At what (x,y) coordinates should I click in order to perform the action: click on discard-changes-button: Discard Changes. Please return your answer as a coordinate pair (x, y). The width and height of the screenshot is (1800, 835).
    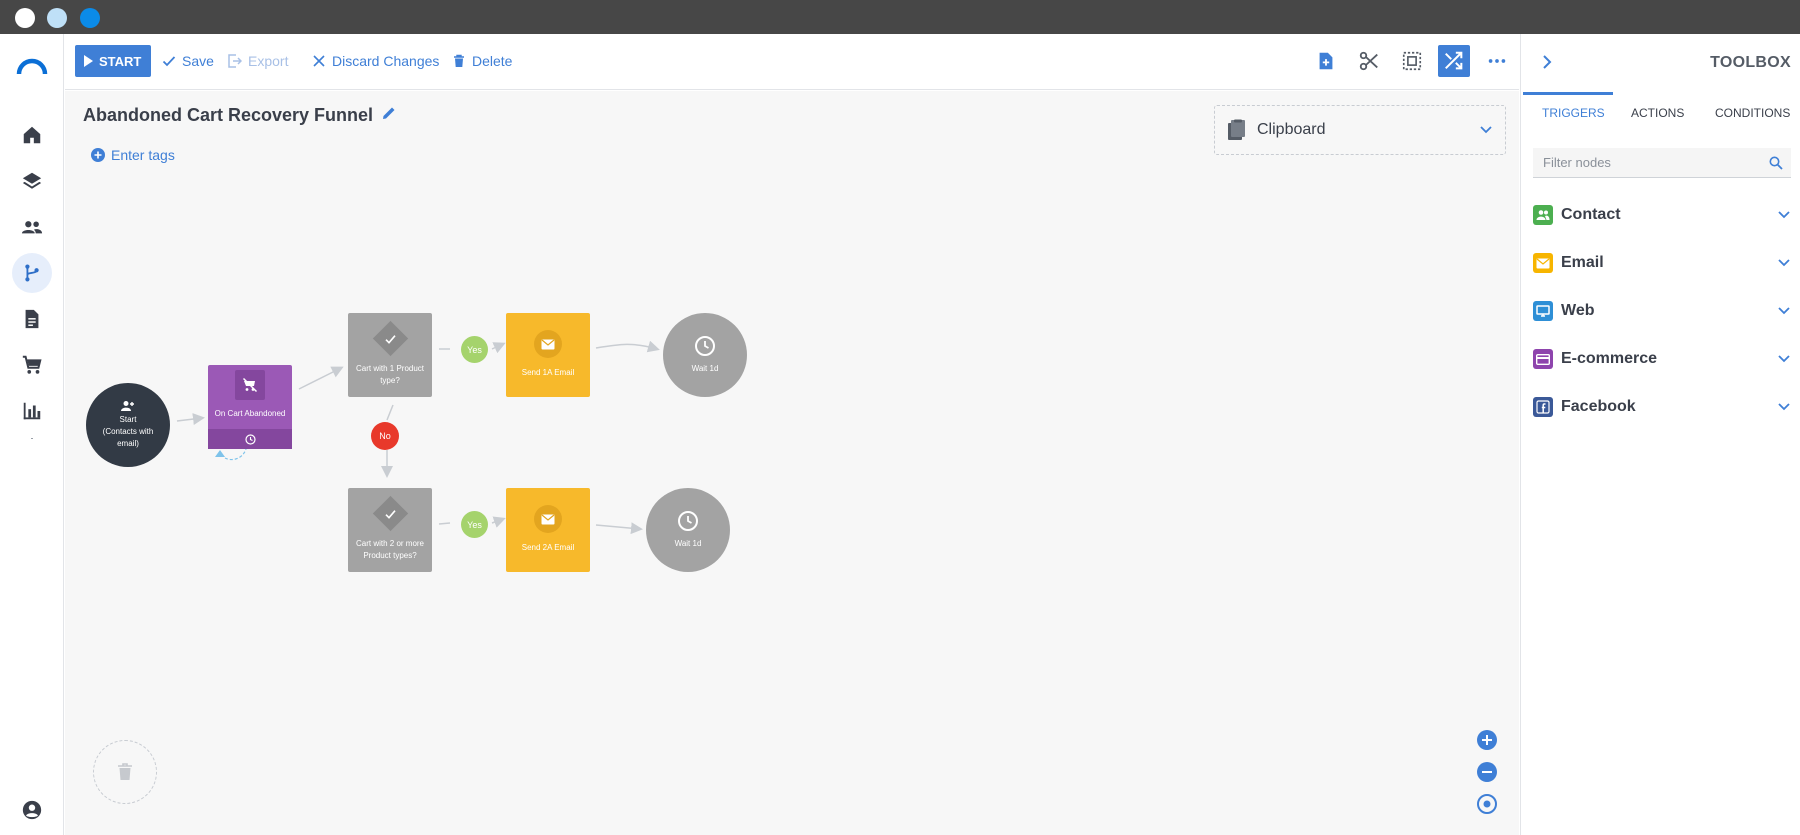
    Looking at the image, I should click on (375, 61).